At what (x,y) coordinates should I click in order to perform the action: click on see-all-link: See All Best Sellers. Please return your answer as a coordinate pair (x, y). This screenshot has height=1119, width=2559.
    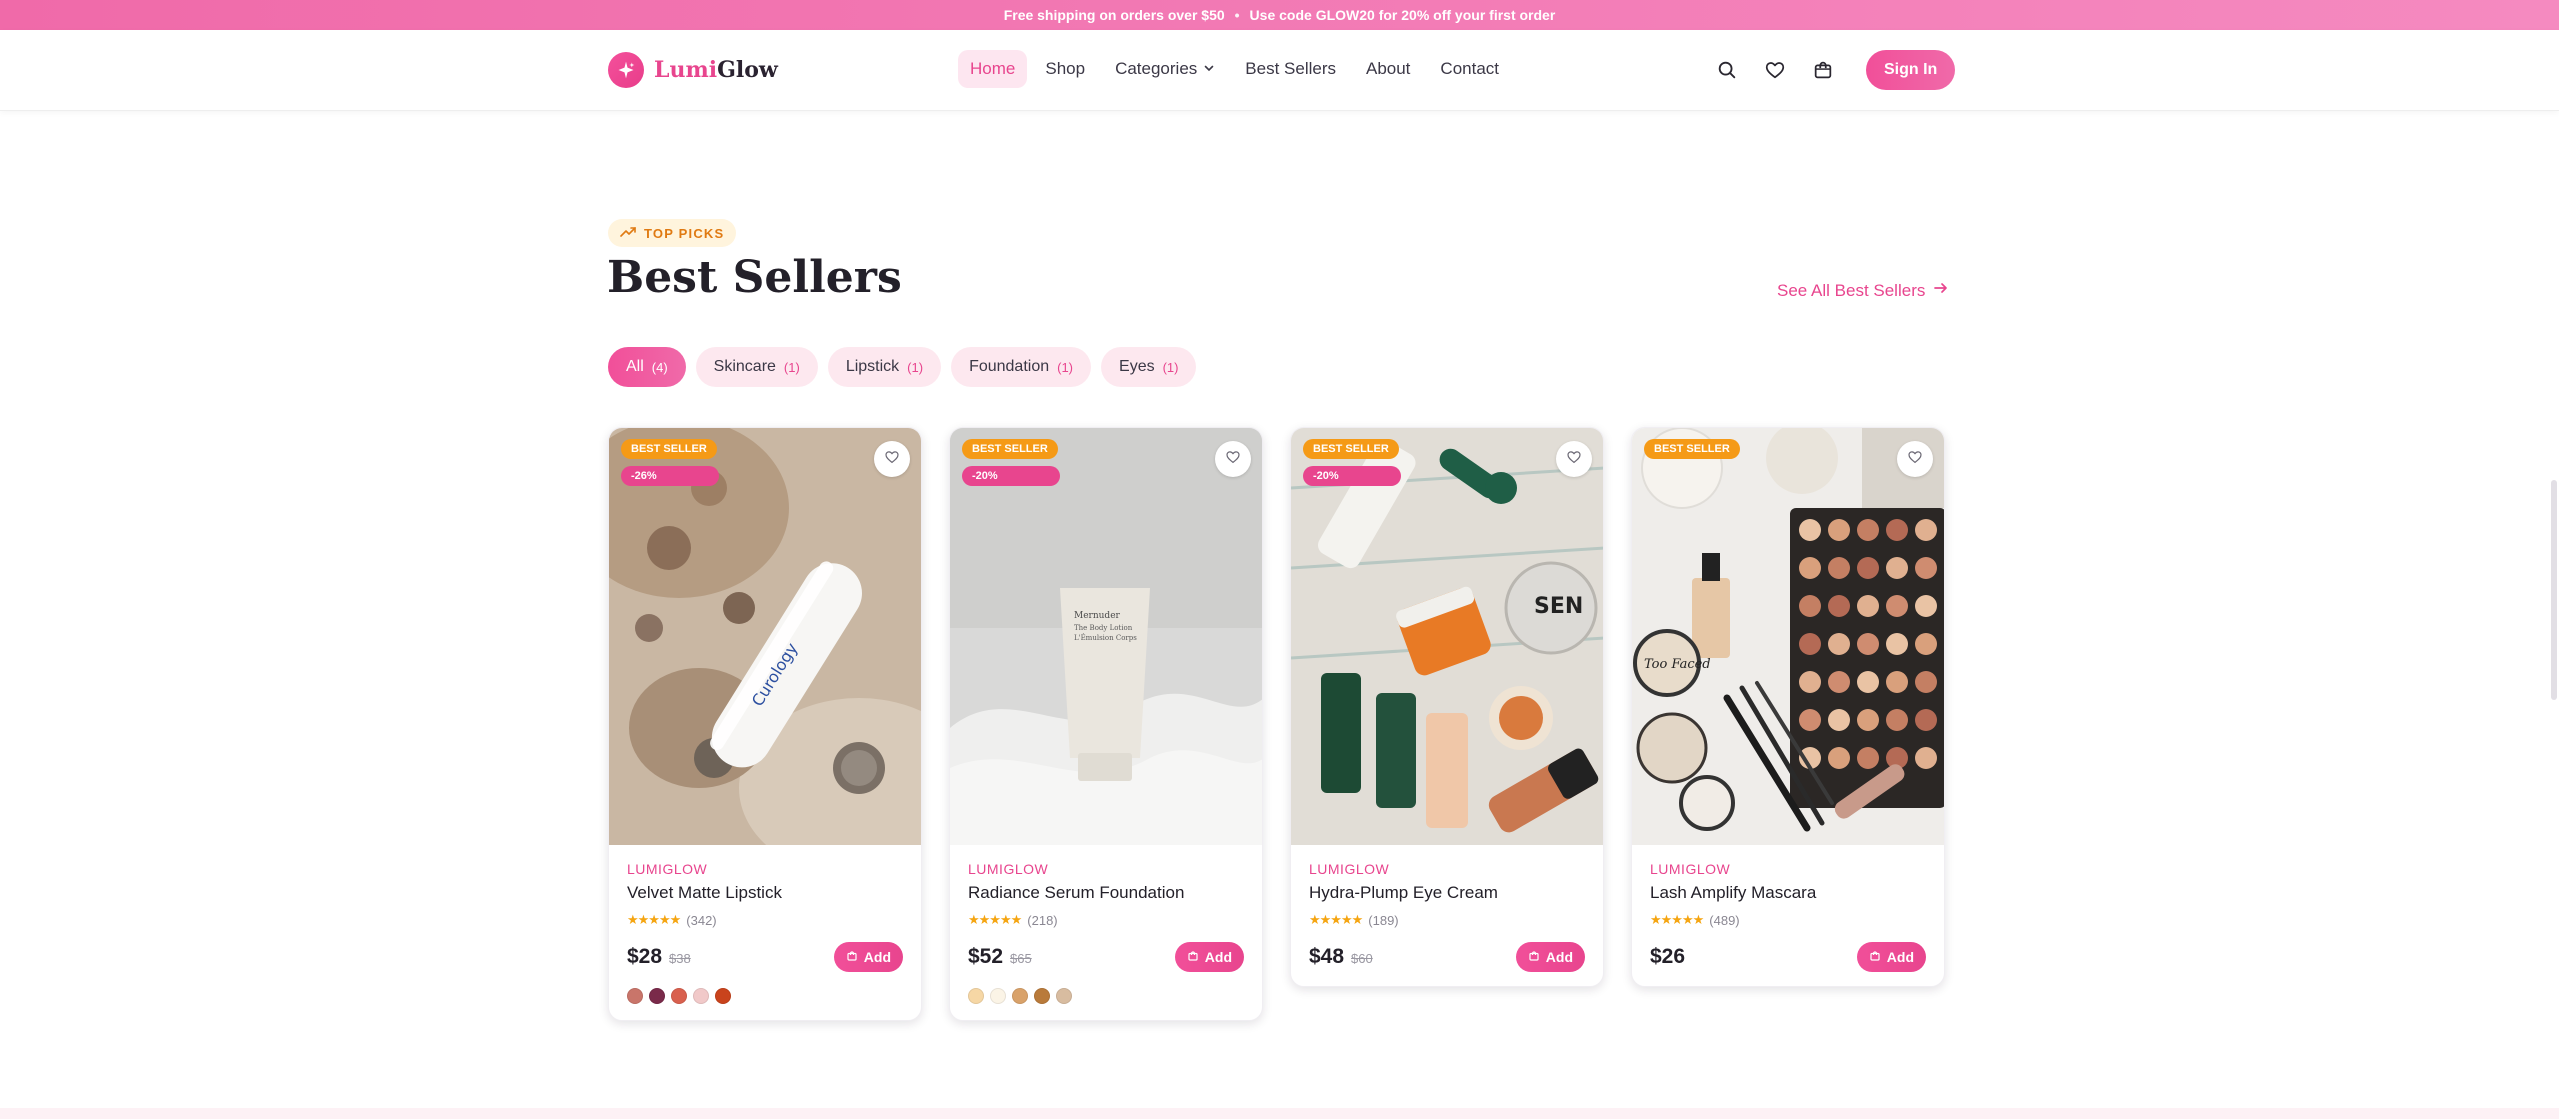
    Looking at the image, I should click on (1863, 290).